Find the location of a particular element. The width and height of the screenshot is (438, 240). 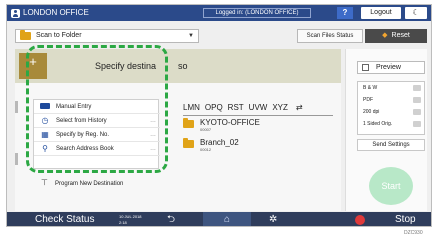

reset-button: ◆ Reset is located at coordinates (396, 36).